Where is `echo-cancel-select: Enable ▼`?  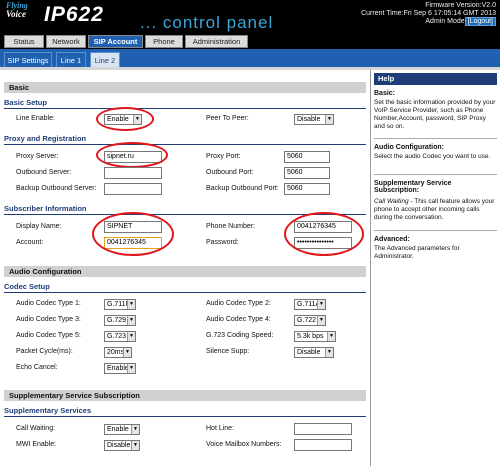
echo-cancel-select: Enable ▼ is located at coordinates (120, 368).